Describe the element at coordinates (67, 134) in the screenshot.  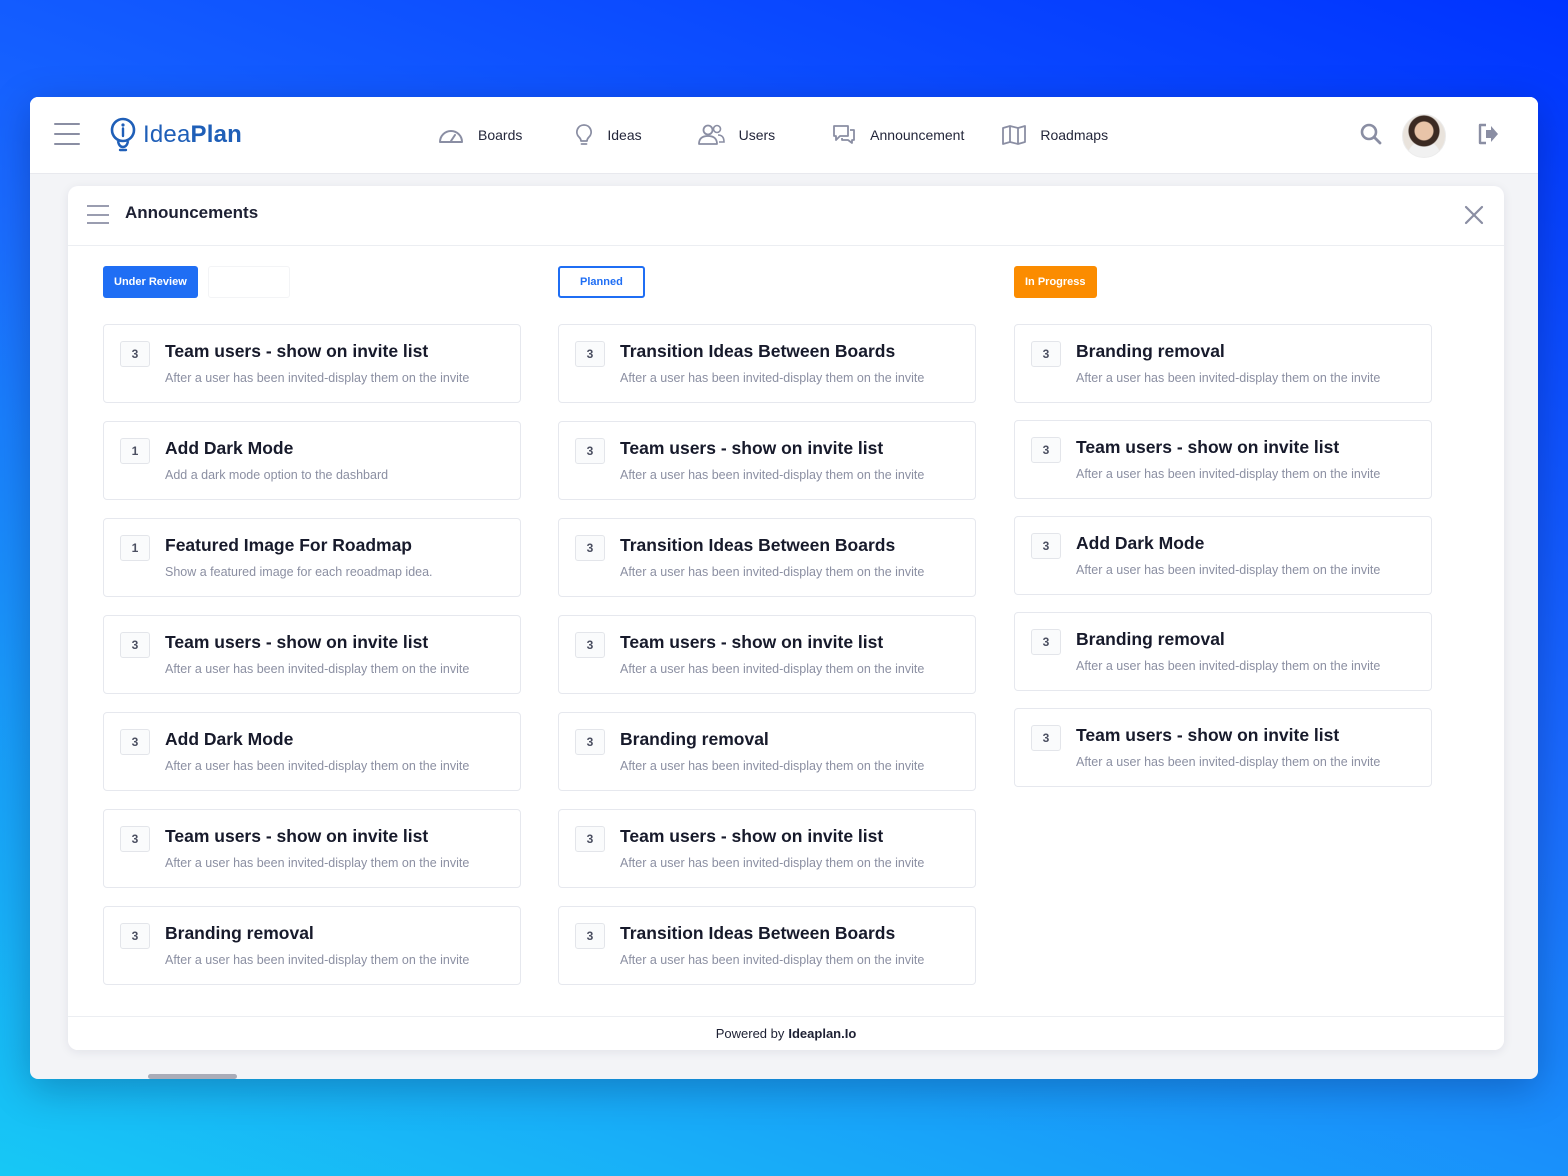
I see `hamburger-menu-icon` at that location.